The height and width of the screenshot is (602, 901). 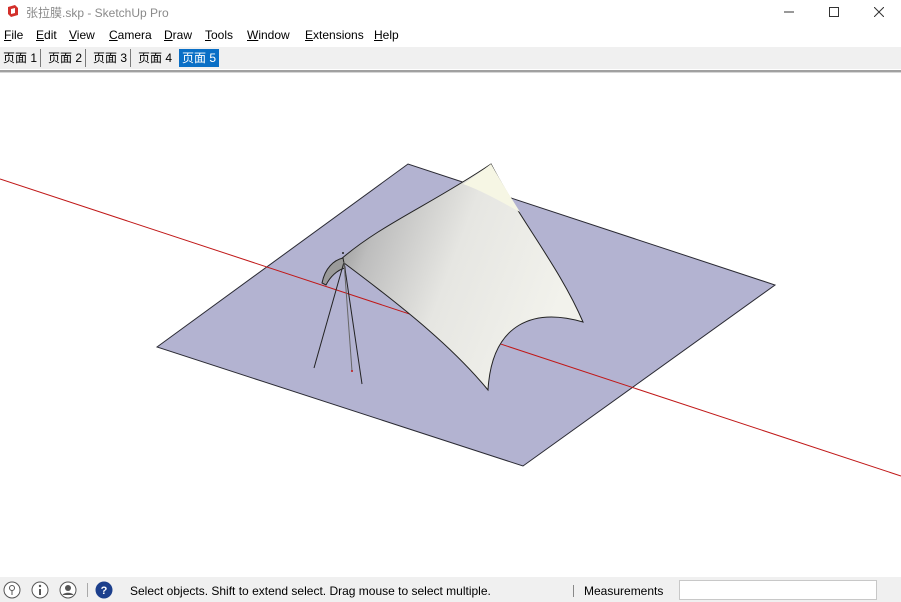 I want to click on measurements-input, so click(x=778, y=590).